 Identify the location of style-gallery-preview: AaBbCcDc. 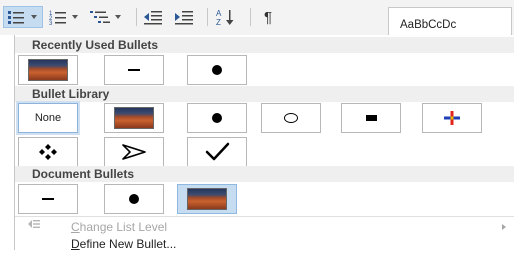
(450, 21).